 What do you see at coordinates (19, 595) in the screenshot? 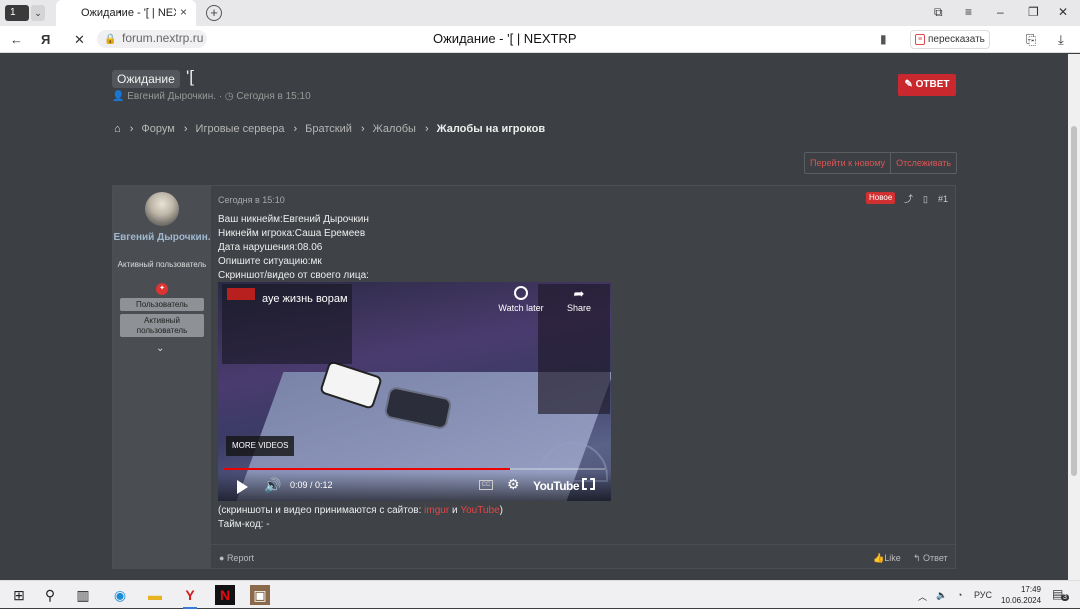
I see `windows-start-icon: ⊞` at bounding box center [19, 595].